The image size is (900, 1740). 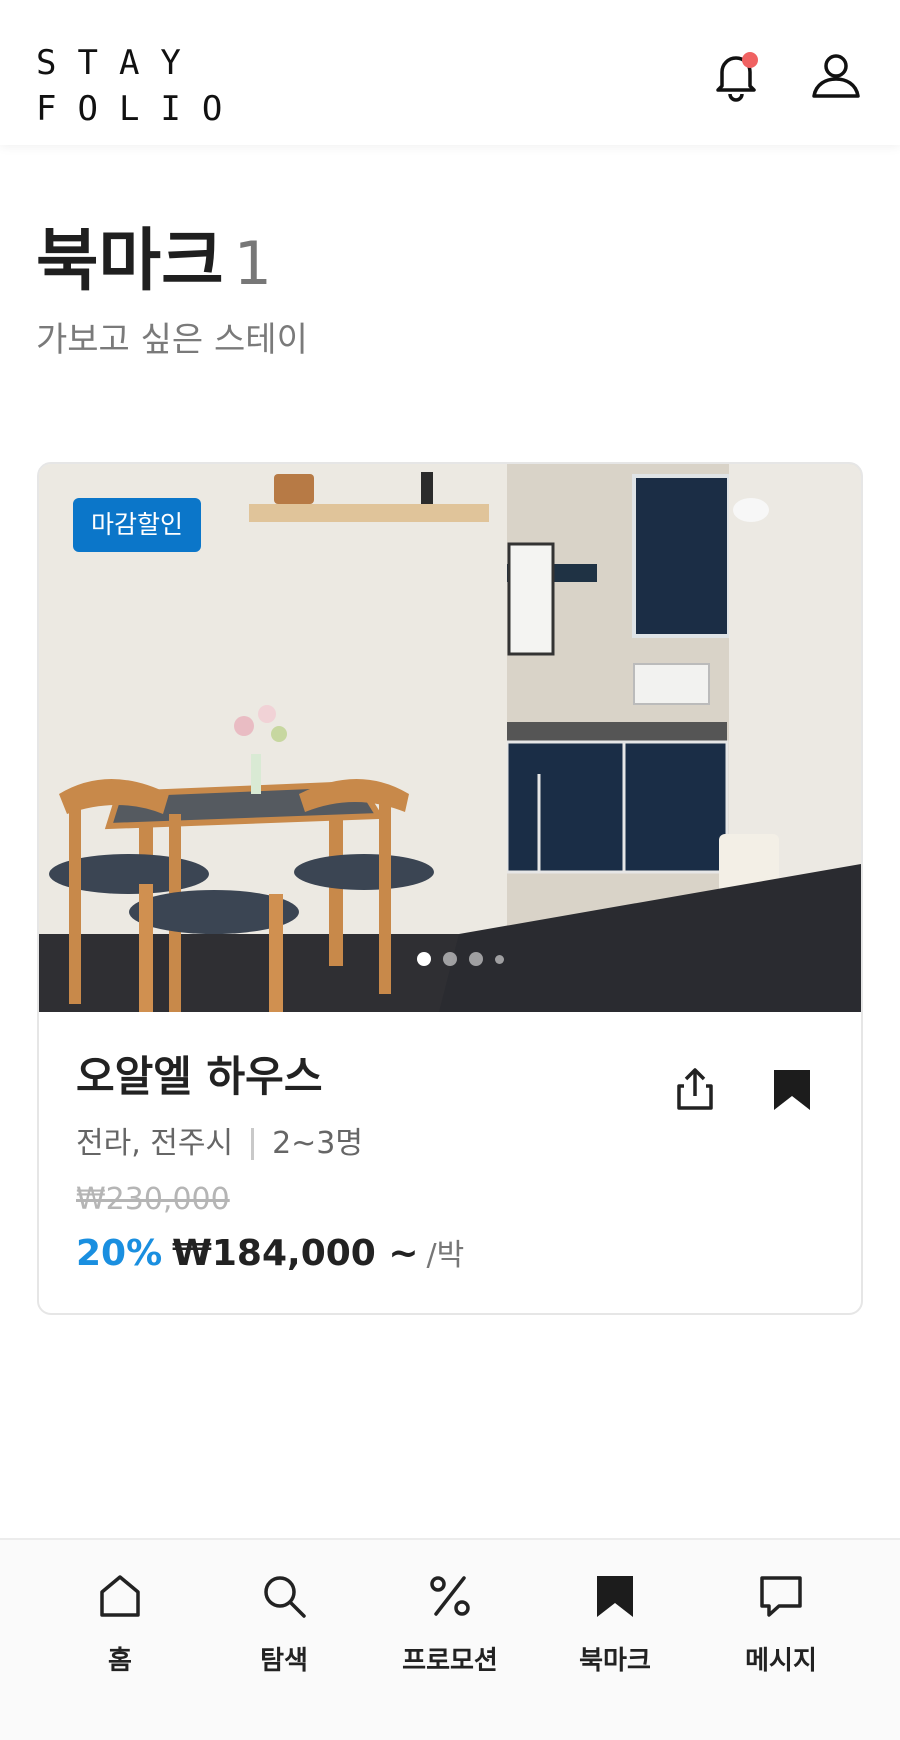 I want to click on nav-label-bookmark: 북마크, so click(x=615, y=1661).